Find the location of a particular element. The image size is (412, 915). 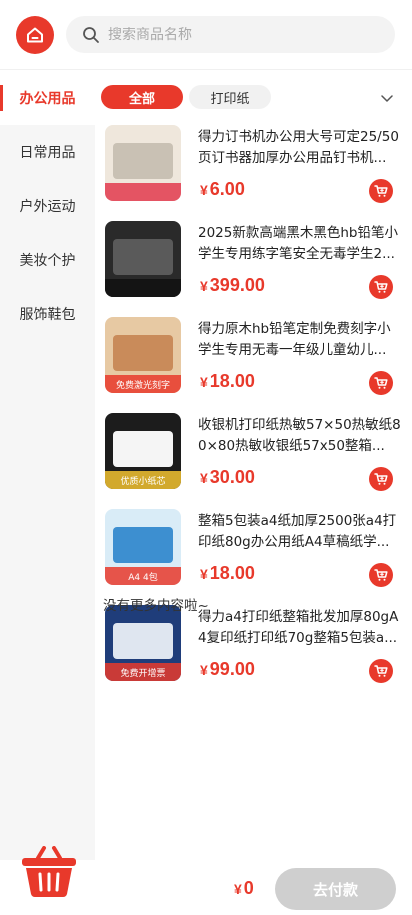

checkout-button: 去付款 is located at coordinates (335, 889).